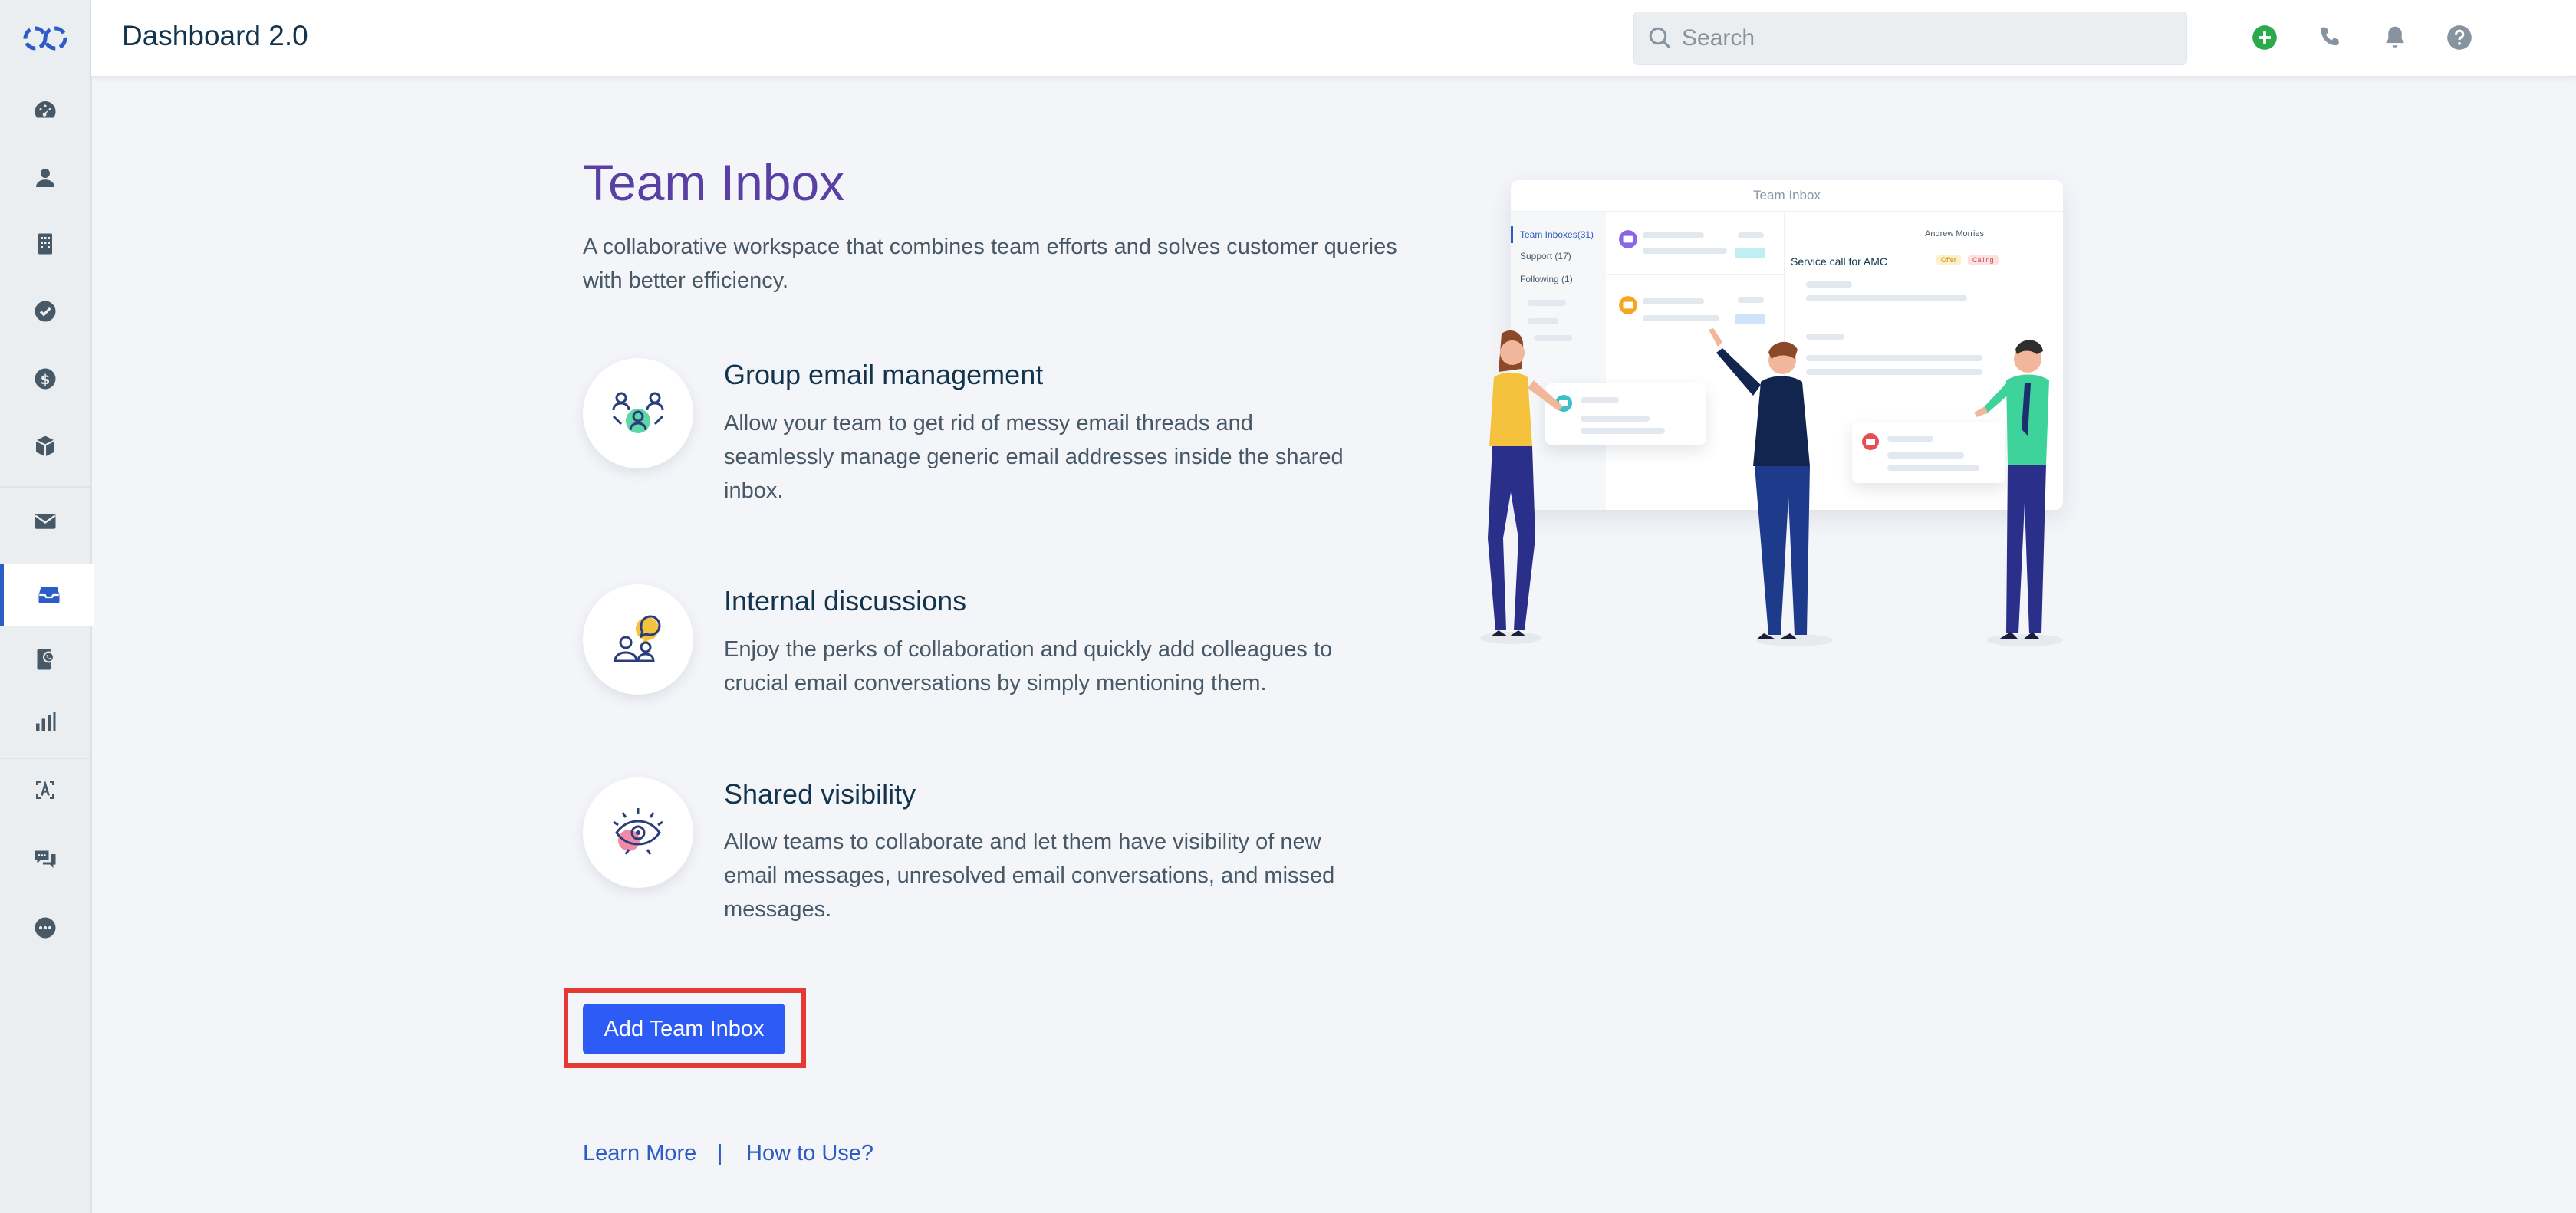 The height and width of the screenshot is (1213, 2576). I want to click on discussion-icon, so click(637, 638).